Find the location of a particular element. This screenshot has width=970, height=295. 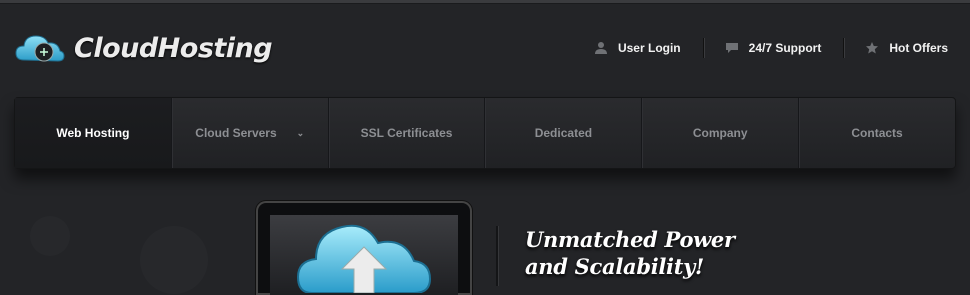

support-label: 24/7 Support is located at coordinates (785, 48).